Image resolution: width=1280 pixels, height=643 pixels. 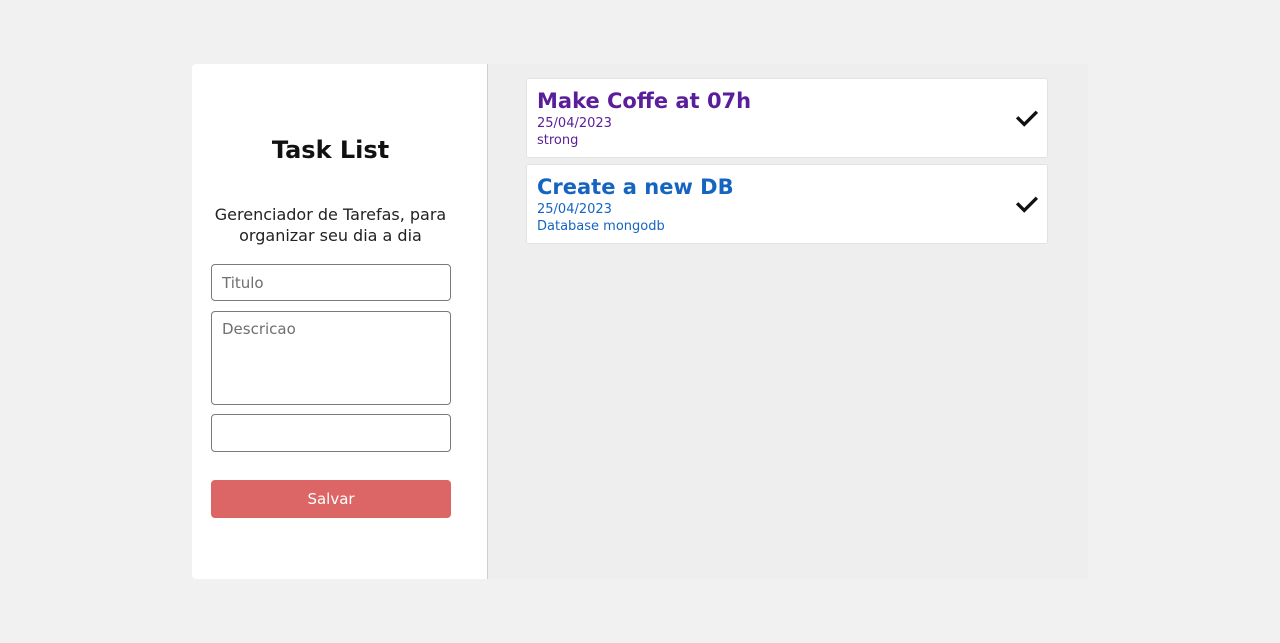 I want to click on task-description: Database mongodb, so click(x=601, y=226).